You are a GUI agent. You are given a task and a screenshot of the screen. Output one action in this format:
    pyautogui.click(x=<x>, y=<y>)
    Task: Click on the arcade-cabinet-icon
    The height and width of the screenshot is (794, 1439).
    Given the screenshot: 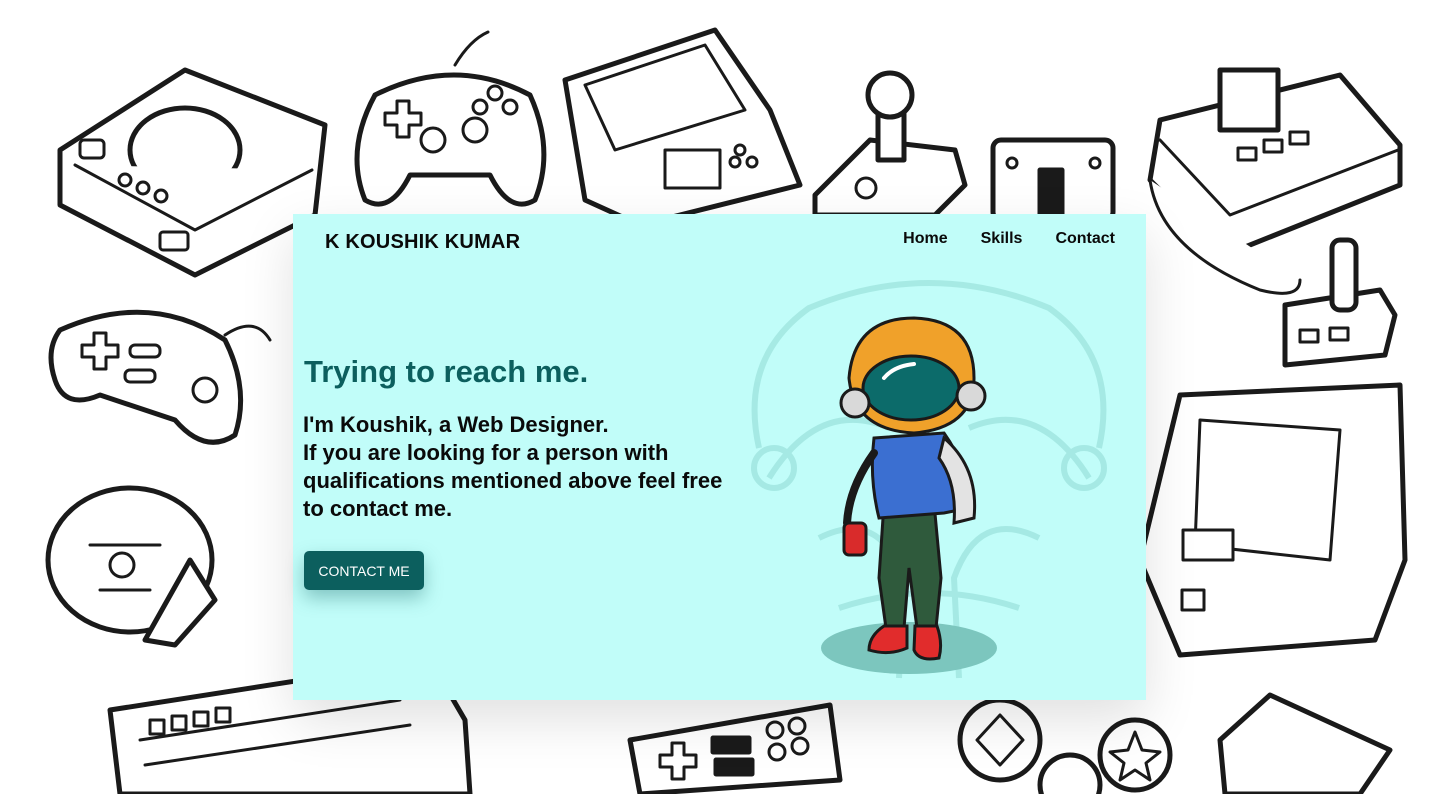 What is the action you would take?
    pyautogui.click(x=1272, y=520)
    